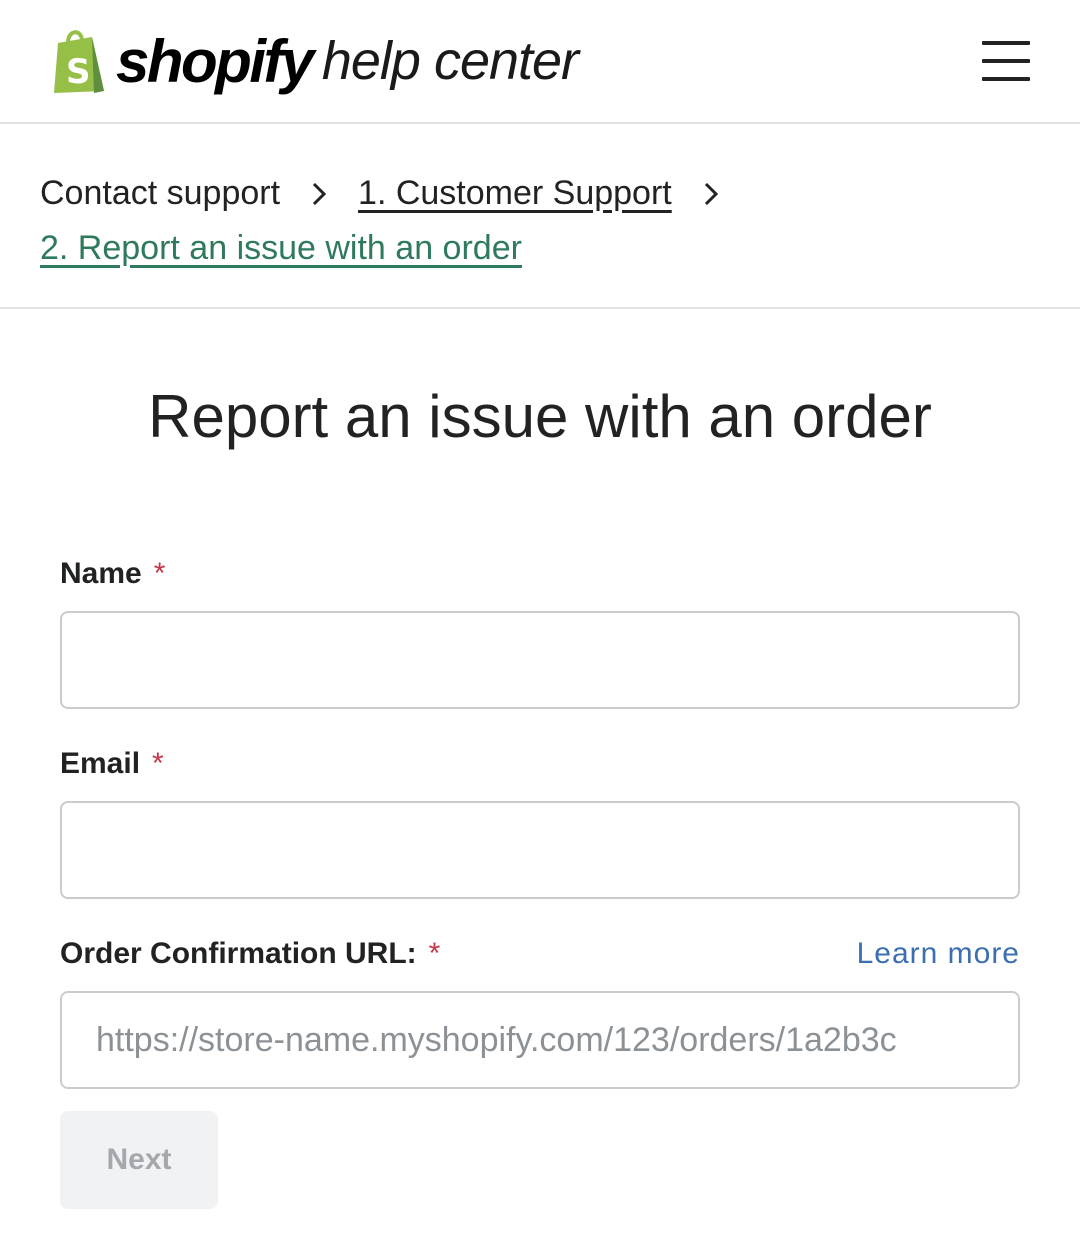  What do you see at coordinates (215, 61) in the screenshot?
I see `brand-name: shopify` at bounding box center [215, 61].